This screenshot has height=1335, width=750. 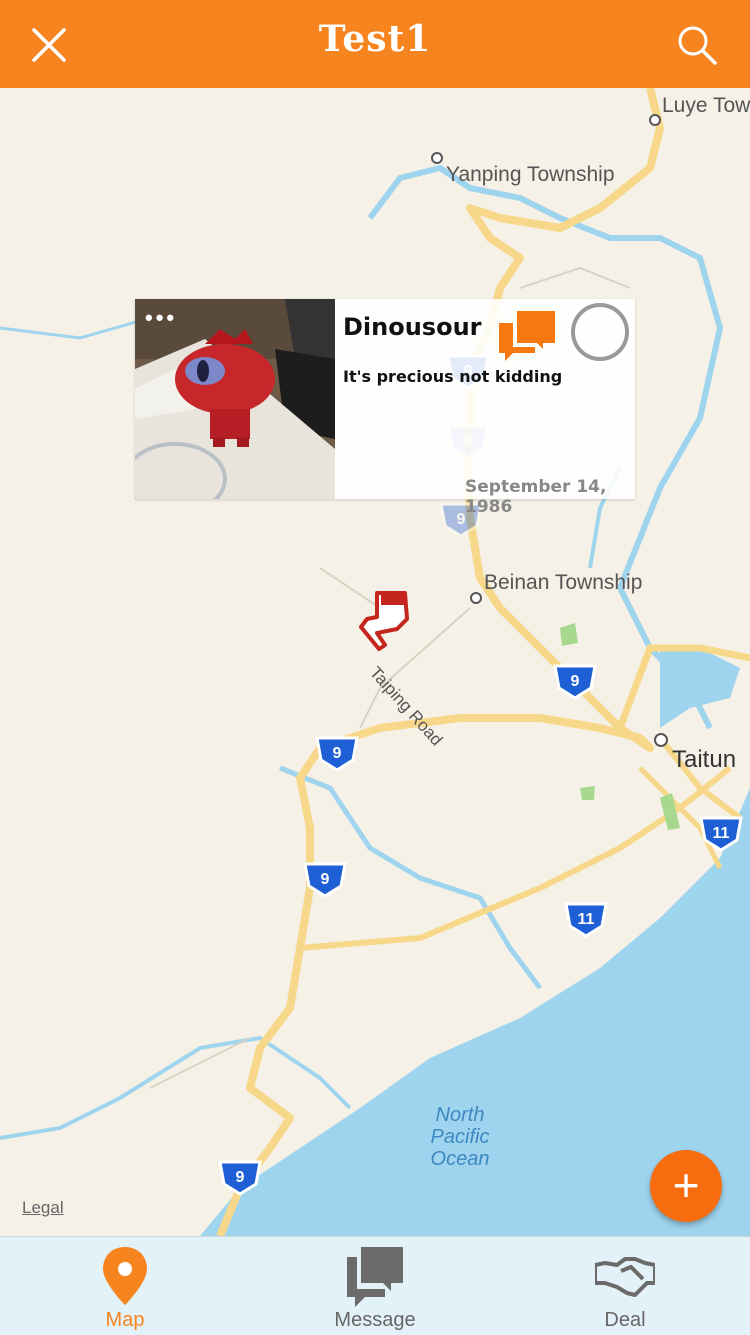 What do you see at coordinates (43, 1208) in the screenshot?
I see `legal-link: Legal` at bounding box center [43, 1208].